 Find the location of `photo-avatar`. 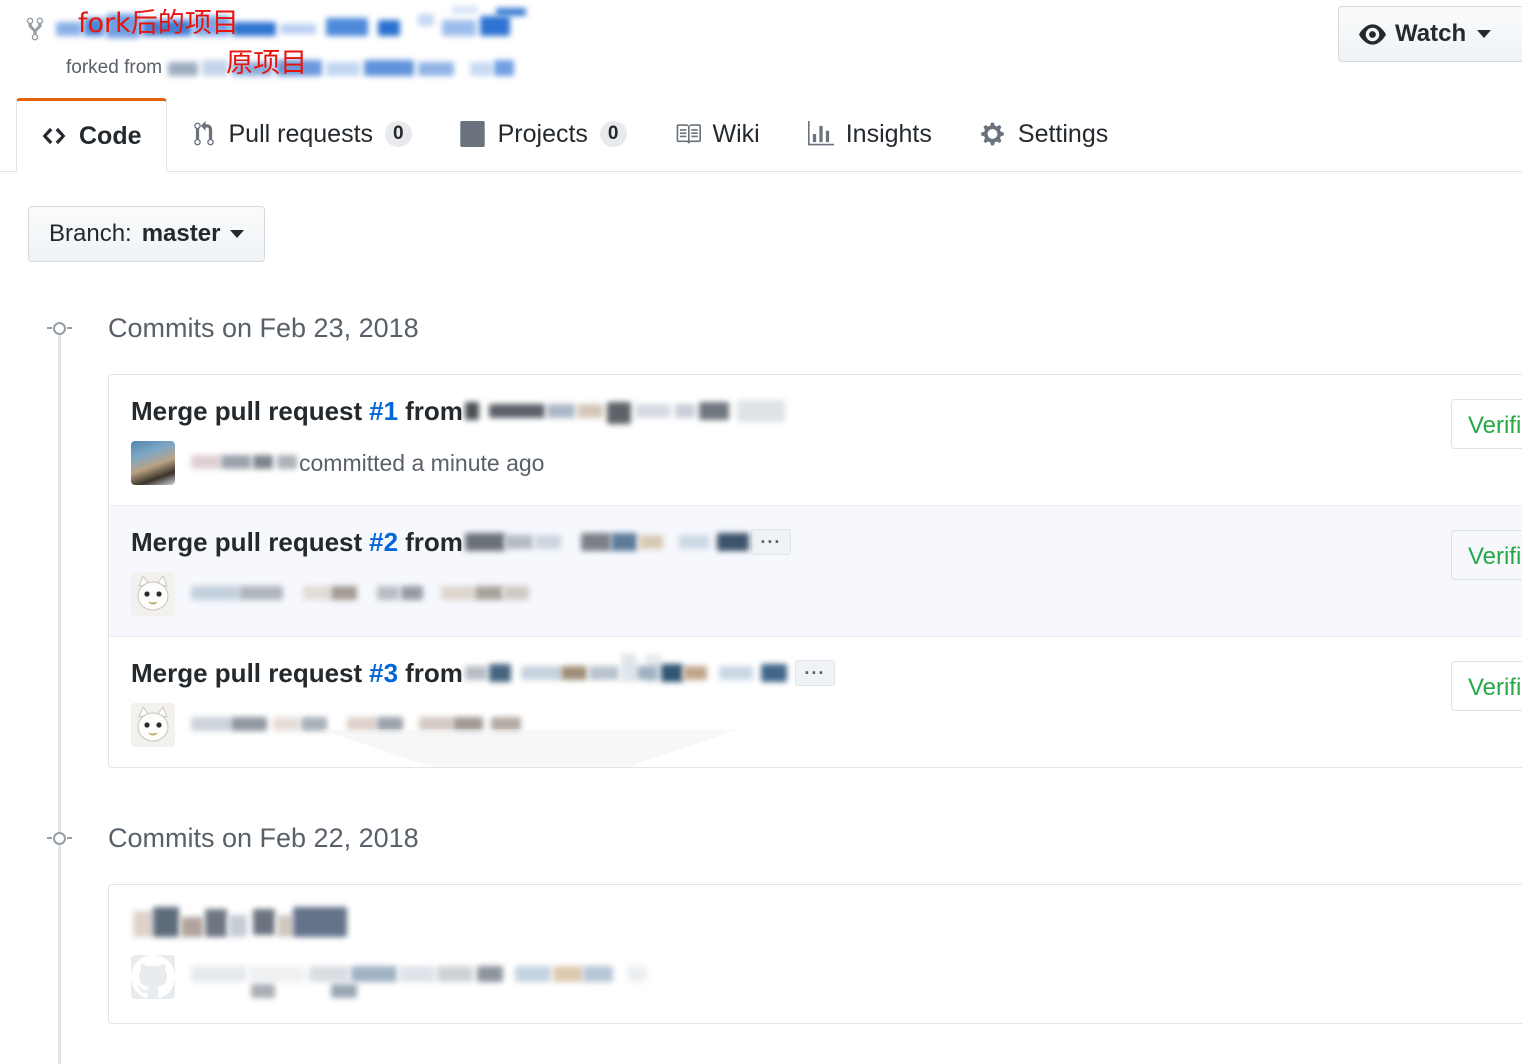

photo-avatar is located at coordinates (153, 463).